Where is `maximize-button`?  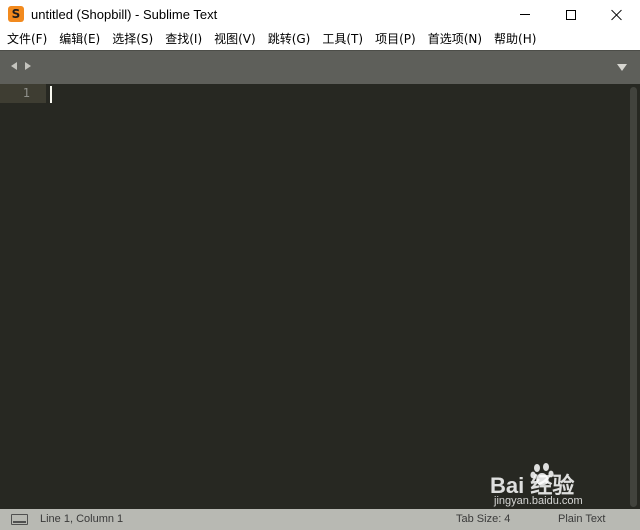
maximize-button is located at coordinates (571, 14).